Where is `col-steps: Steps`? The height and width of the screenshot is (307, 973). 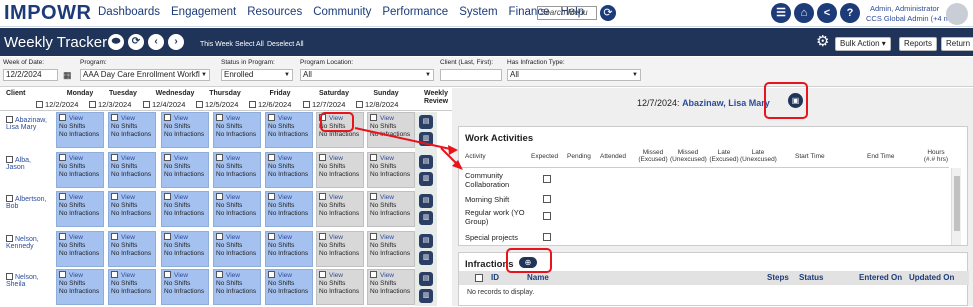
col-steps: Steps is located at coordinates (778, 277).